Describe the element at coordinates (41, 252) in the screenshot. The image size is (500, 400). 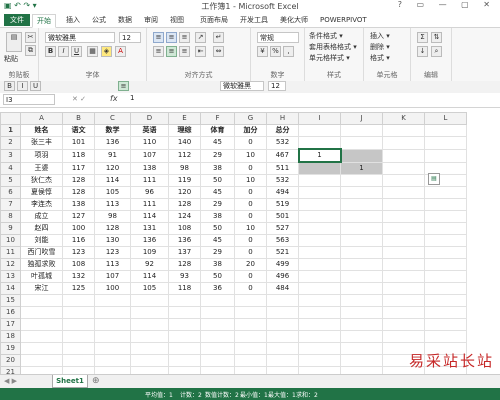
I see `cell: 西门吹雪` at that location.